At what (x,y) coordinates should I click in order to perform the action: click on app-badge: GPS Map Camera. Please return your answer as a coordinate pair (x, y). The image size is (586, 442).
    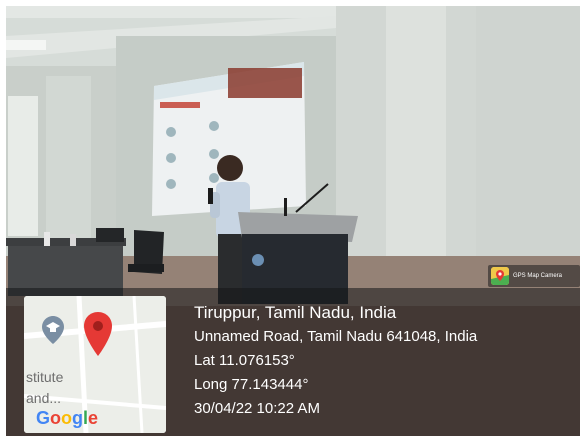
    Looking at the image, I should click on (534, 276).